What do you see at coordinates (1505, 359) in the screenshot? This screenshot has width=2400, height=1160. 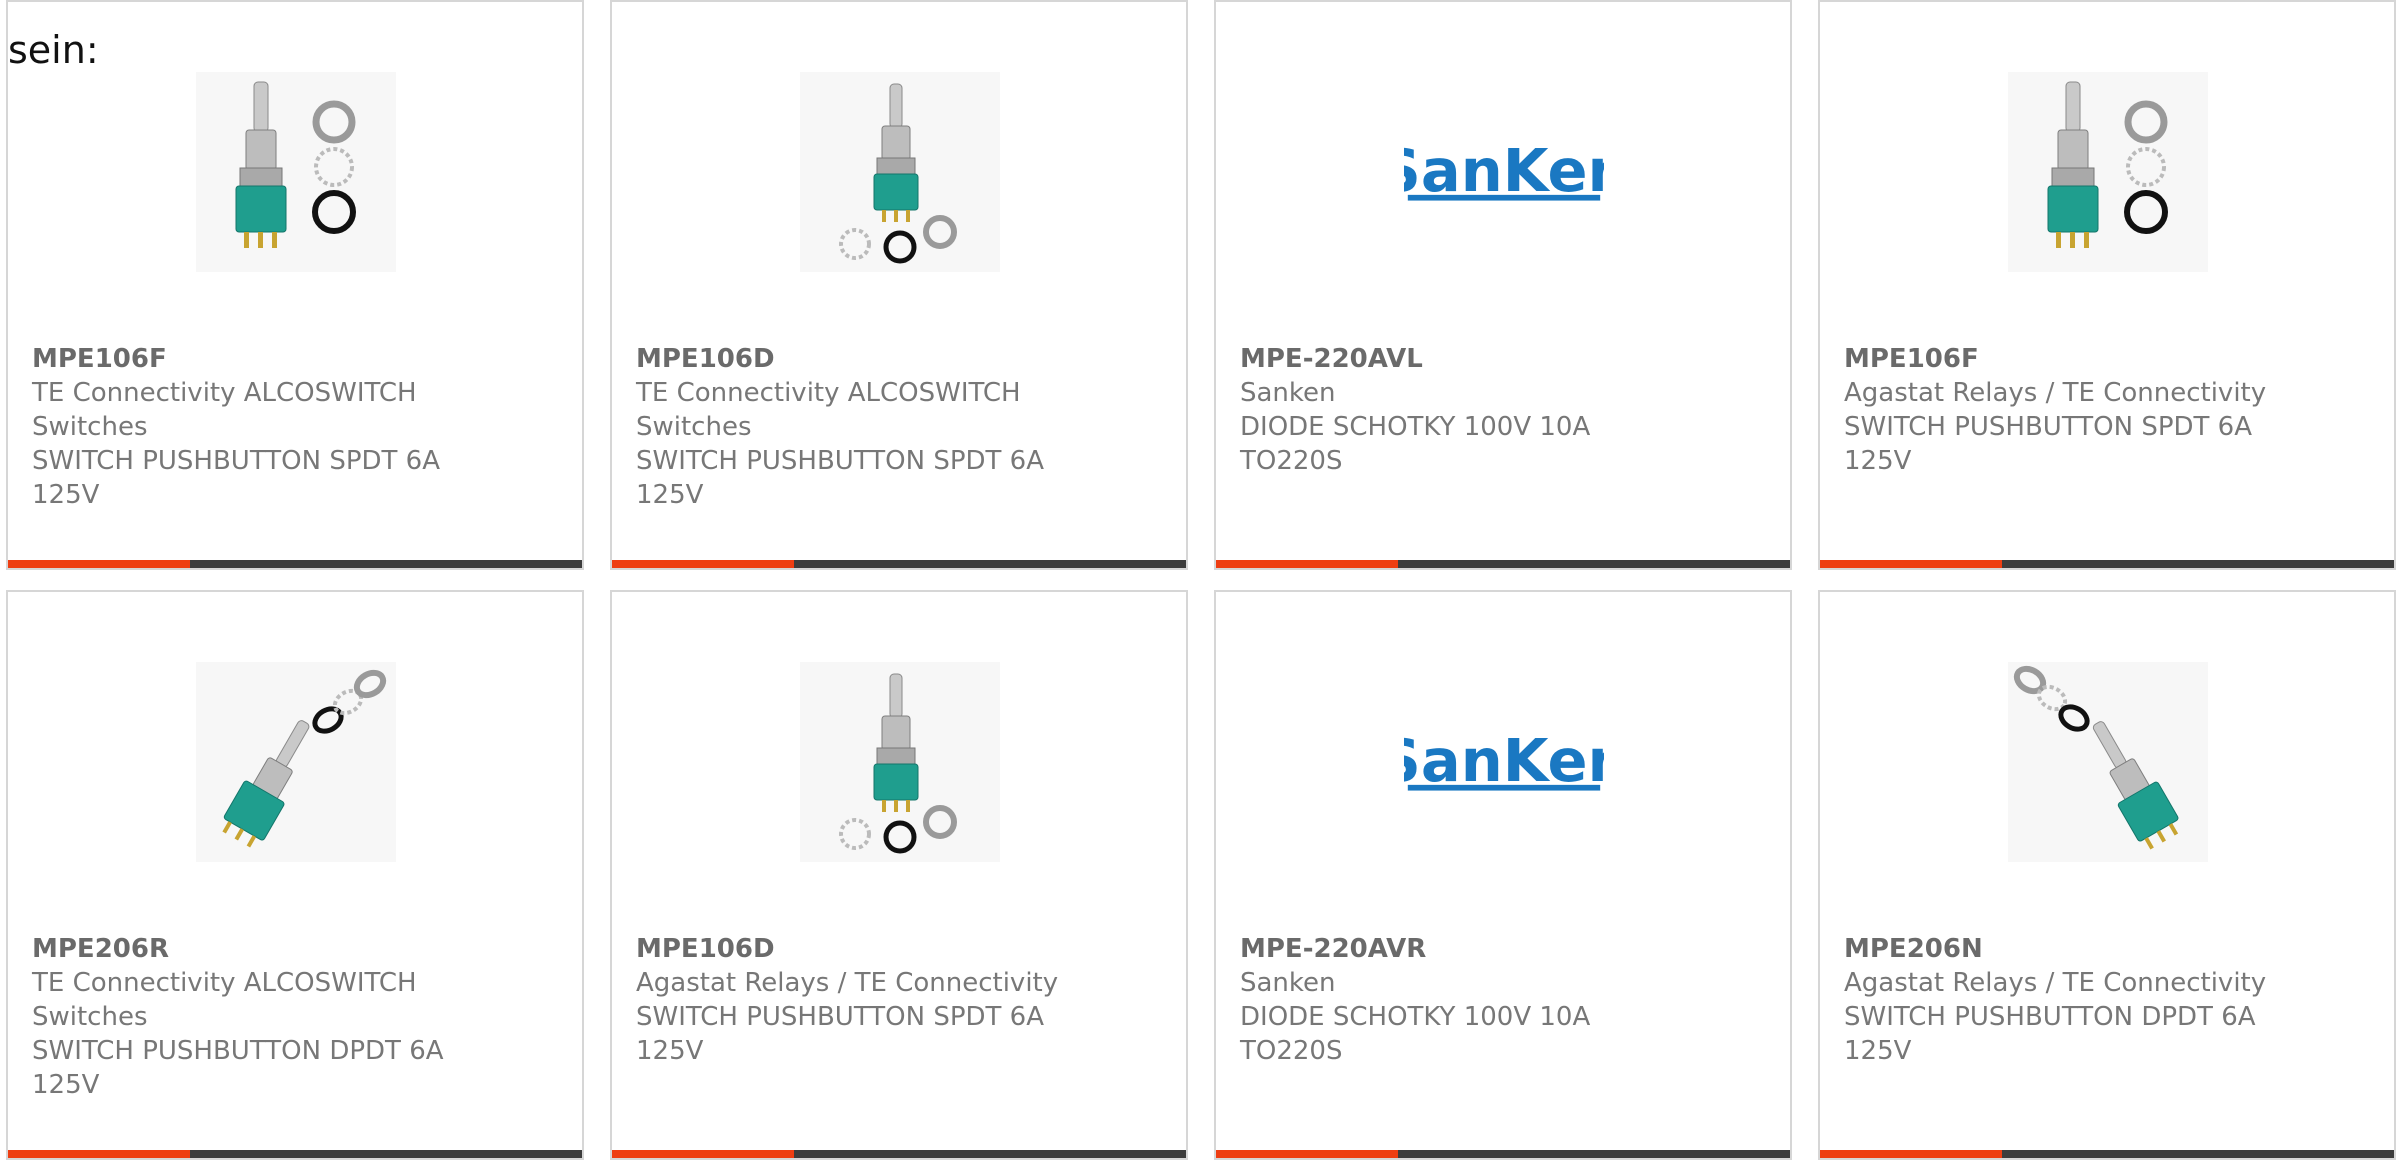 I see `part-number: MPE-220AVL` at bounding box center [1505, 359].